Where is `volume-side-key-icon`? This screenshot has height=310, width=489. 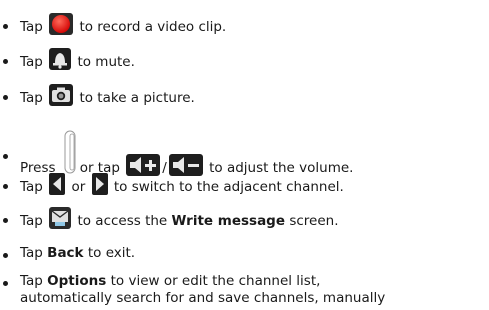
volume-side-key-icon is located at coordinates (72, 152).